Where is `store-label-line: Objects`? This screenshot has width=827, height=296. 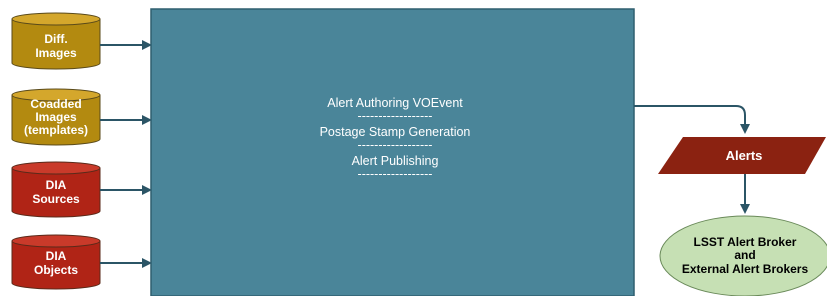
store-label-line: Objects is located at coordinates (56, 270).